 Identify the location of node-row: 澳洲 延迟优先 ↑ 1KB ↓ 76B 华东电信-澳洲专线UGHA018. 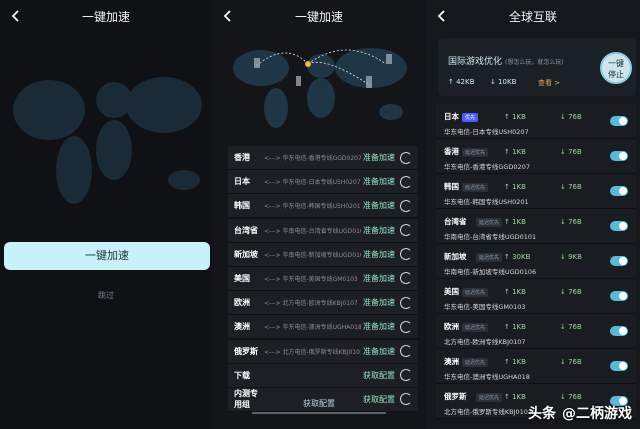
(536, 366).